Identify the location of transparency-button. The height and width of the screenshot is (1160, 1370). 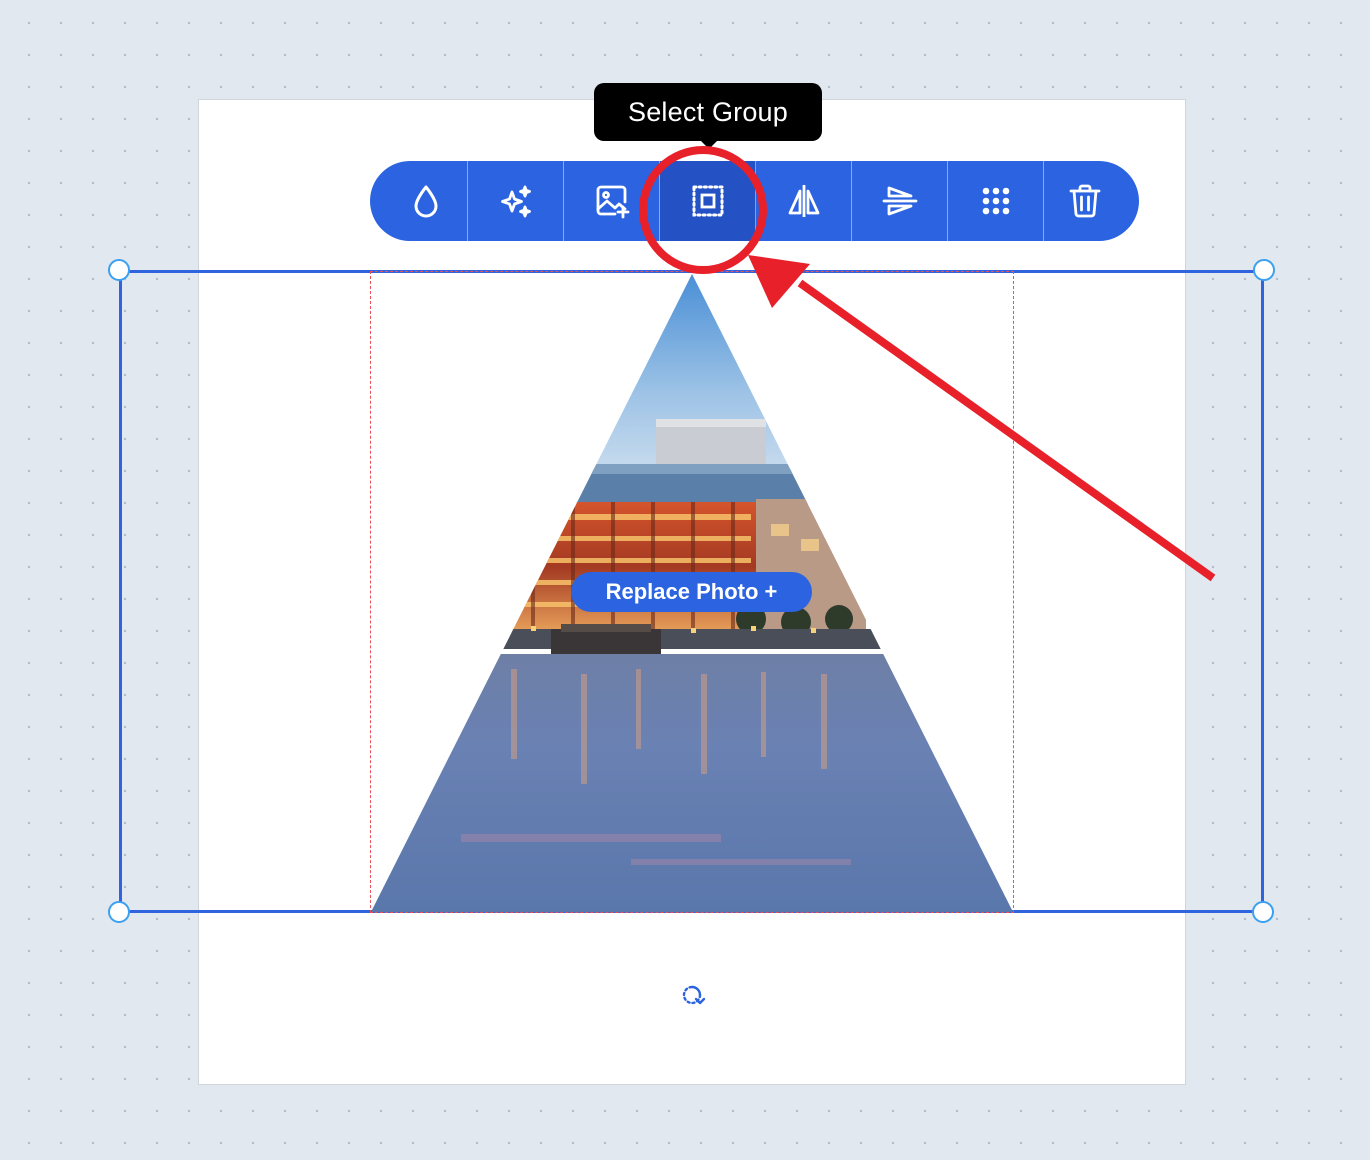
(419, 201).